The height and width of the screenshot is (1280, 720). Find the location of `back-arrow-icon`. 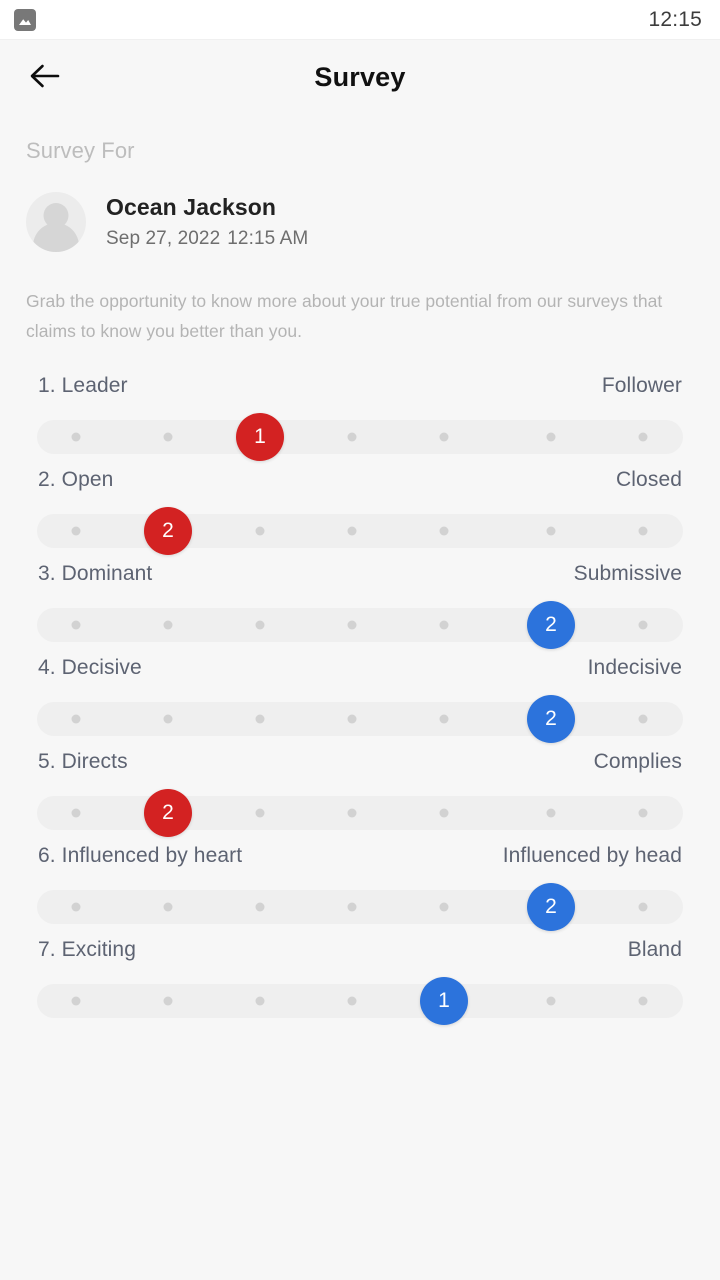

back-arrow-icon is located at coordinates (45, 77).